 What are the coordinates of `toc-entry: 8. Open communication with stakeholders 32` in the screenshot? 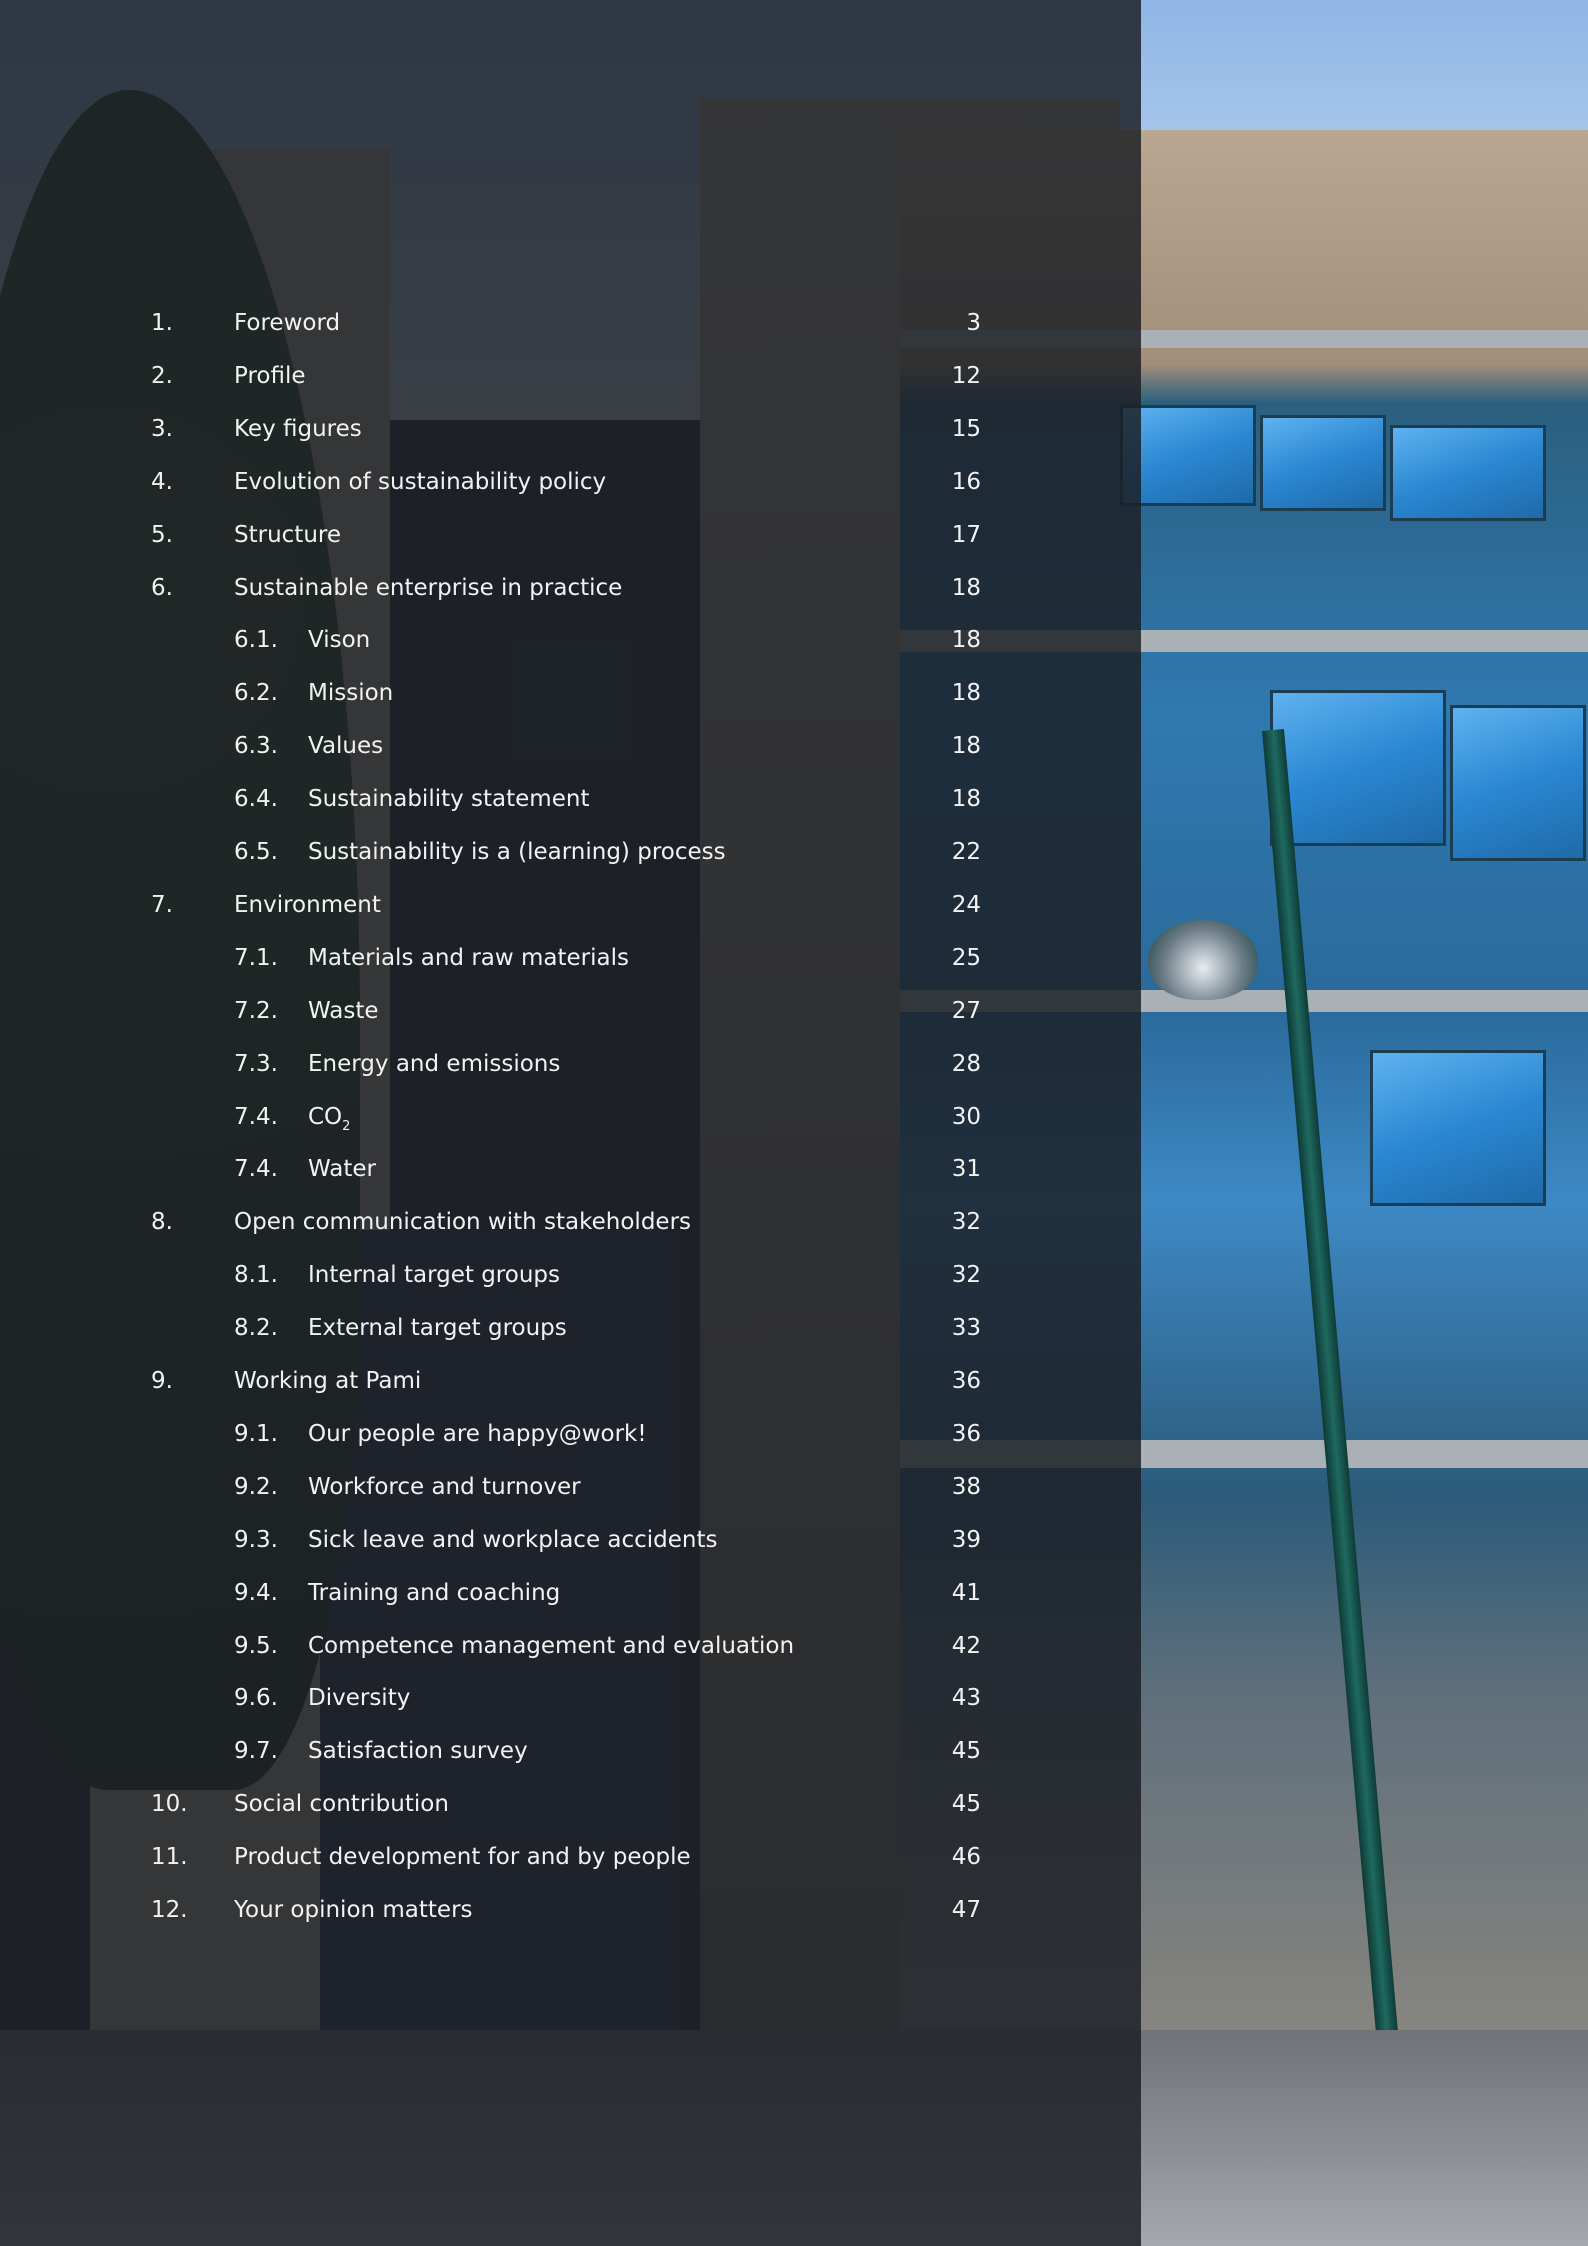 It's located at (570, 1222).